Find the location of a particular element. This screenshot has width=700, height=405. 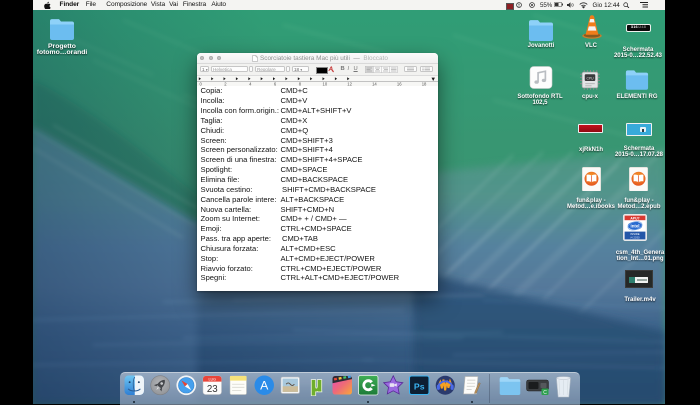

svg-text: Ps is located at coordinates (419, 387).